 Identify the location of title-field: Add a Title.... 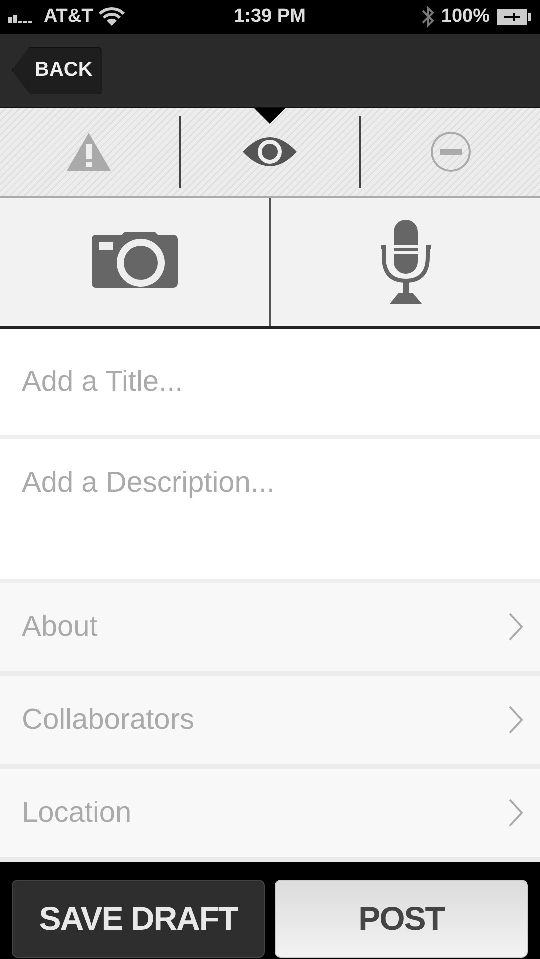
(270, 384).